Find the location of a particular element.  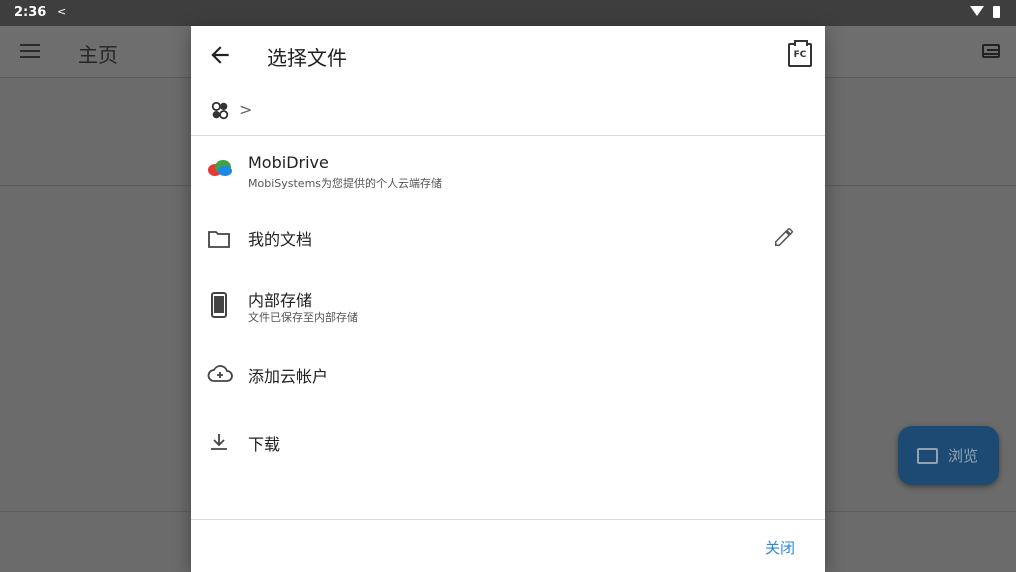

download-icon is located at coordinates (219, 442).